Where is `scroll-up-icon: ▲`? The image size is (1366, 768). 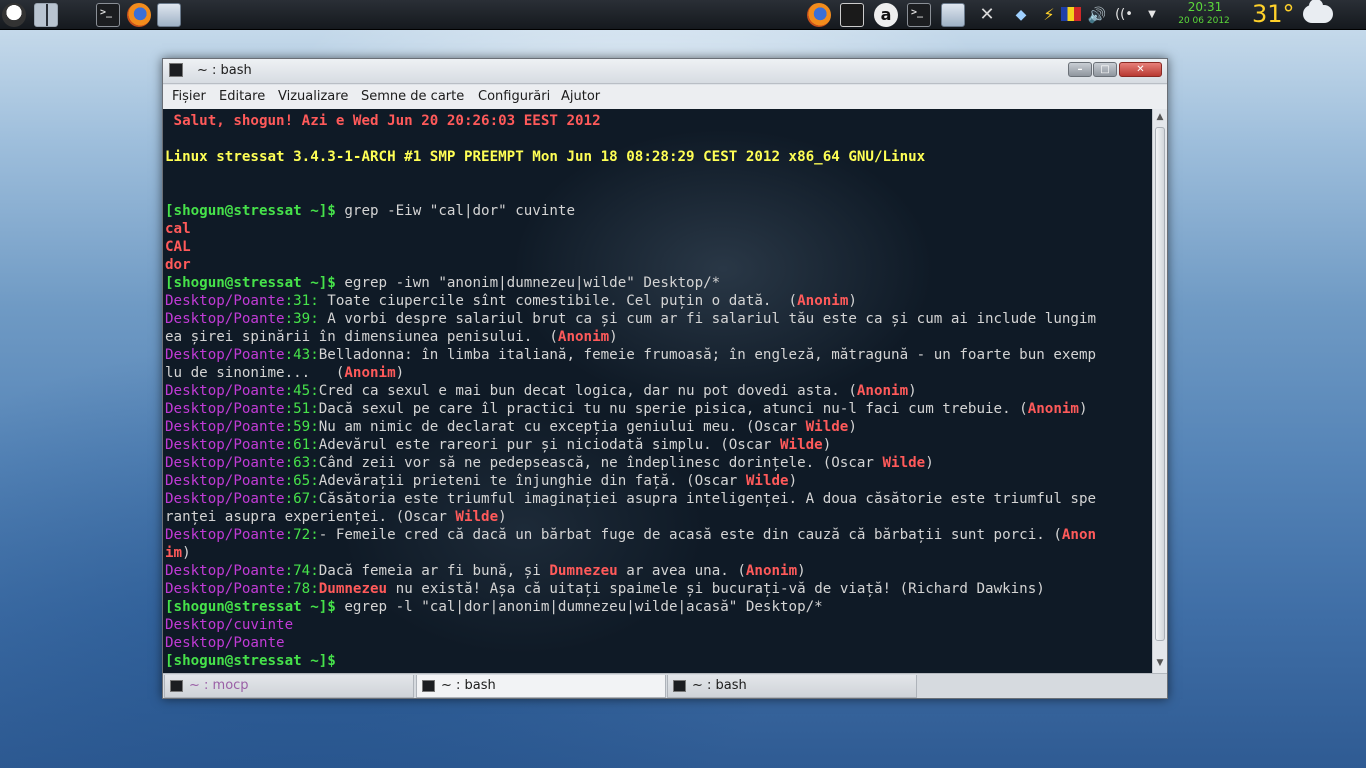 scroll-up-icon: ▲ is located at coordinates (1160, 117).